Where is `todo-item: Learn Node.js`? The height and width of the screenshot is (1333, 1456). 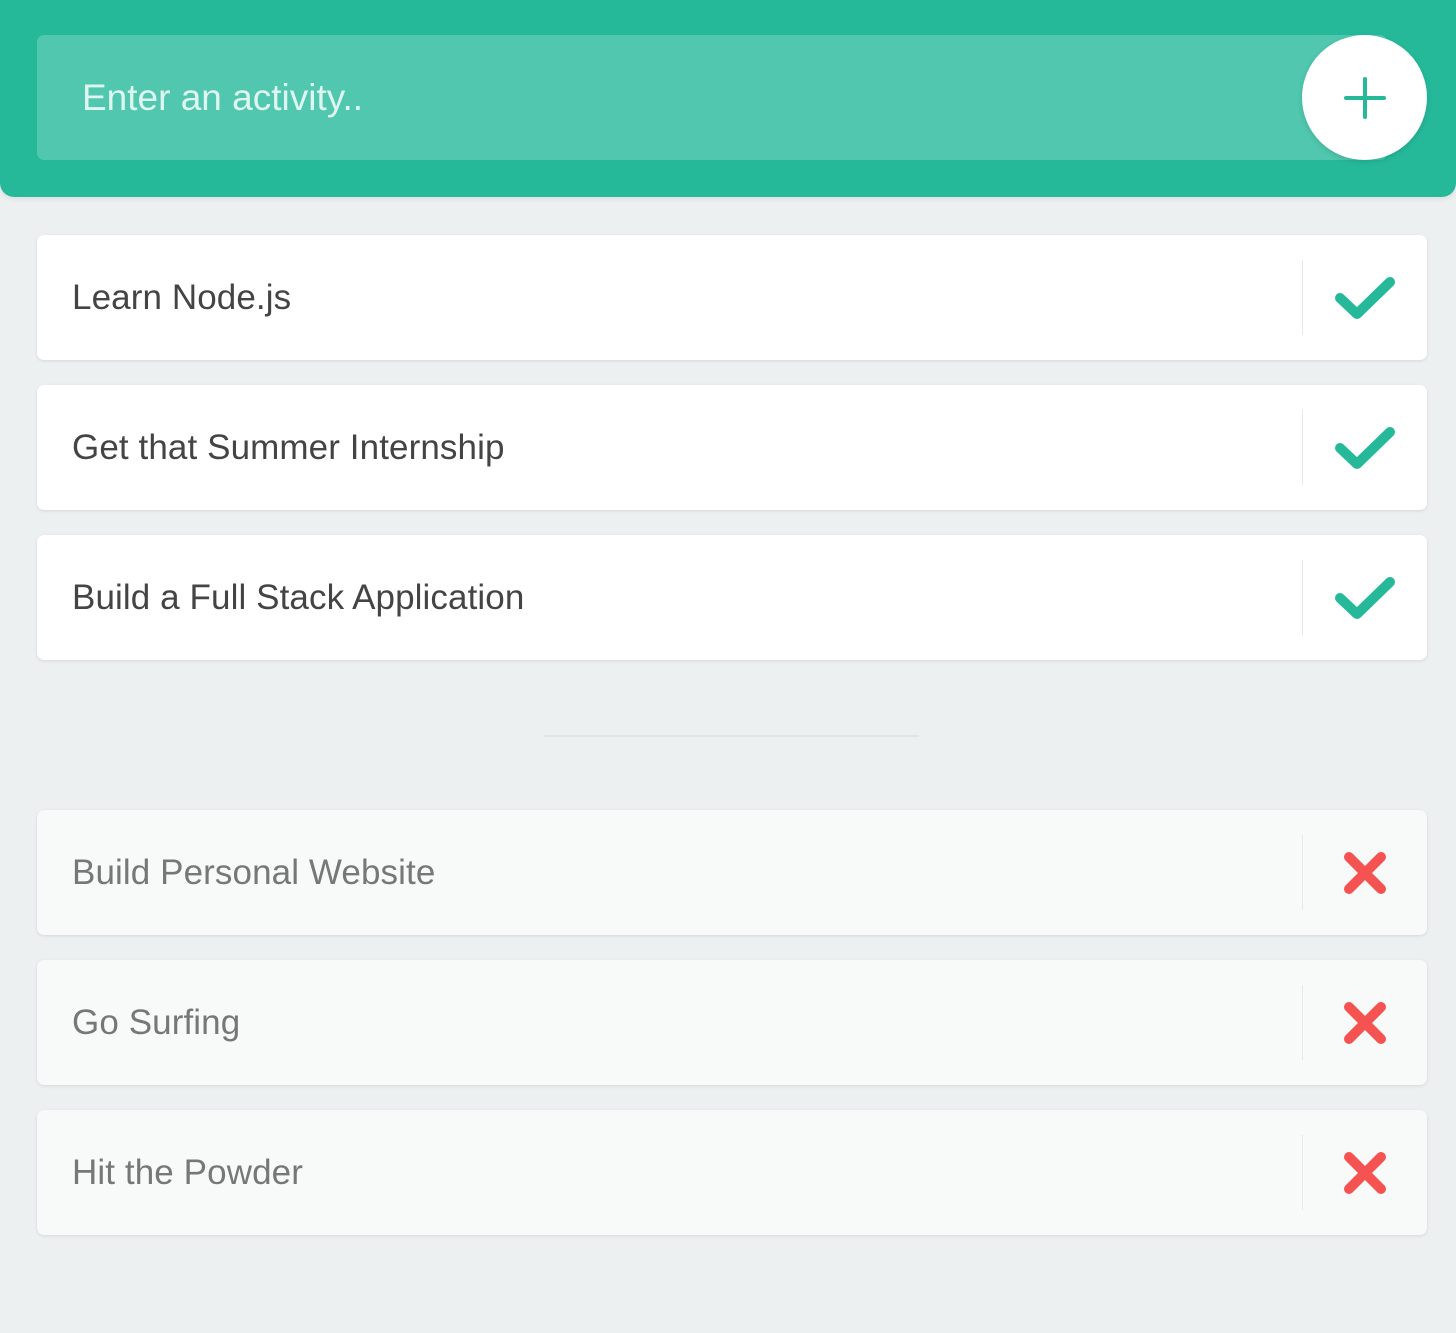 todo-item: Learn Node.js is located at coordinates (732, 297).